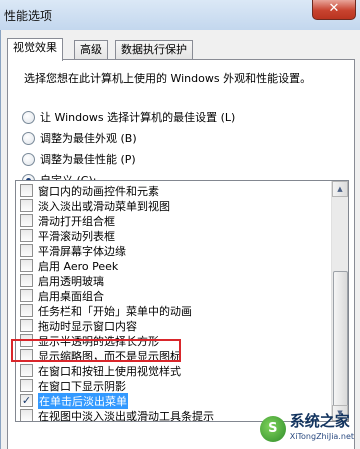 The image size is (360, 449). Describe the element at coordinates (76, 221) in the screenshot. I see `effect-label: 滑动打开组合框` at that location.